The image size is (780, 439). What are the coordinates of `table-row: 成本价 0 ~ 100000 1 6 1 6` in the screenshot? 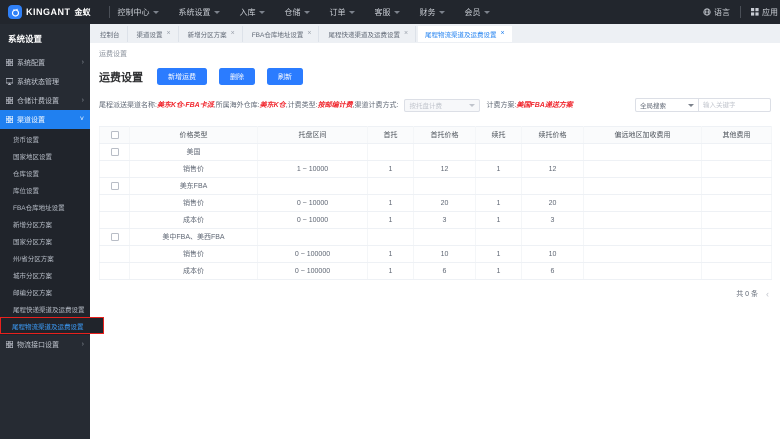 It's located at (435, 271).